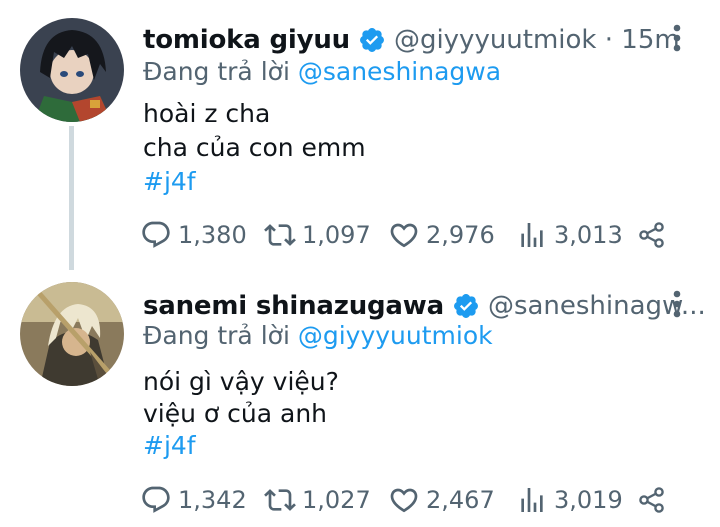  I want to click on tweet-text-line: hoài z cha, so click(207, 113).